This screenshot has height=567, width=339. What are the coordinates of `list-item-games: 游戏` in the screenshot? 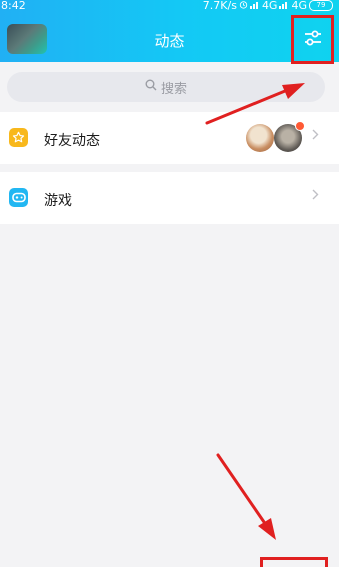 It's located at (169, 198).